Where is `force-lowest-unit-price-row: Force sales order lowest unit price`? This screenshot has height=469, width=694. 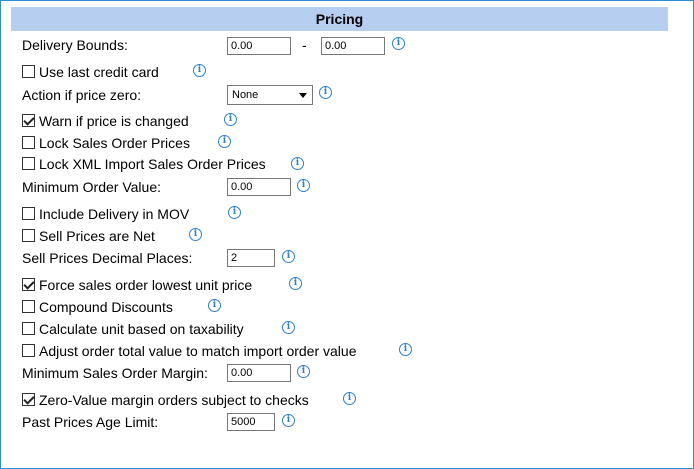
force-lowest-unit-price-row: Force sales order lowest unit price is located at coordinates (152, 285).